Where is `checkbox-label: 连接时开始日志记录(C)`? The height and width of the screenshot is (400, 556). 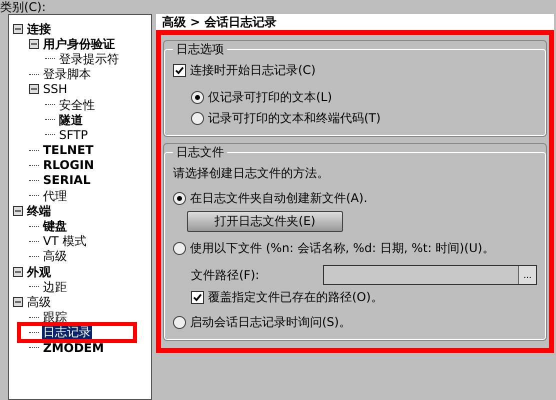
checkbox-label: 连接时开始日志记录(C) is located at coordinates (253, 70).